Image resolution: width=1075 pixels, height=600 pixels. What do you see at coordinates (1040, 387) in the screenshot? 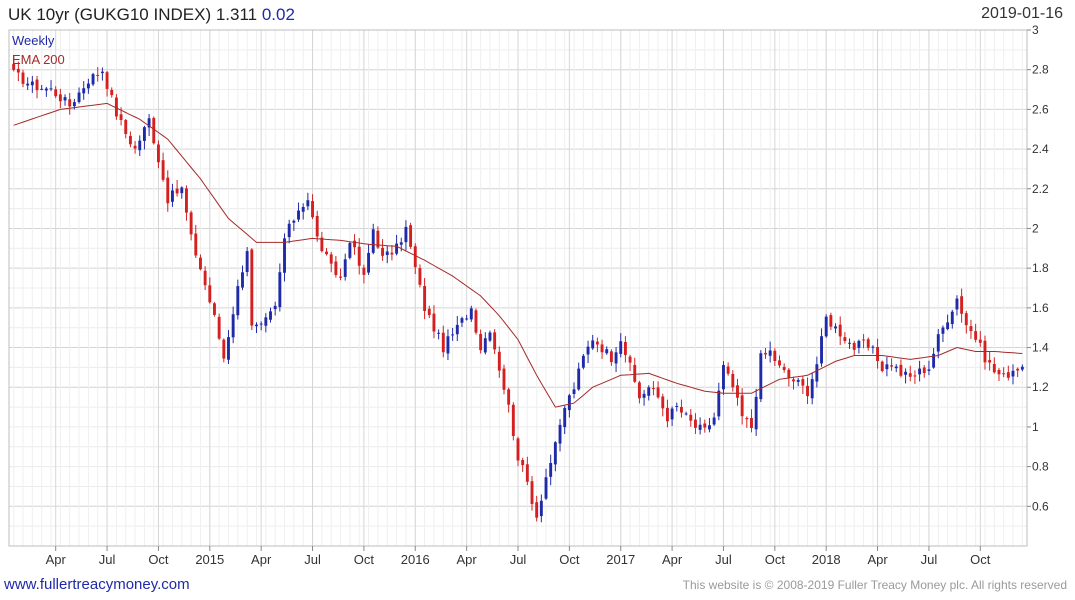
I see `y-tick-label: 1.2` at bounding box center [1040, 387].